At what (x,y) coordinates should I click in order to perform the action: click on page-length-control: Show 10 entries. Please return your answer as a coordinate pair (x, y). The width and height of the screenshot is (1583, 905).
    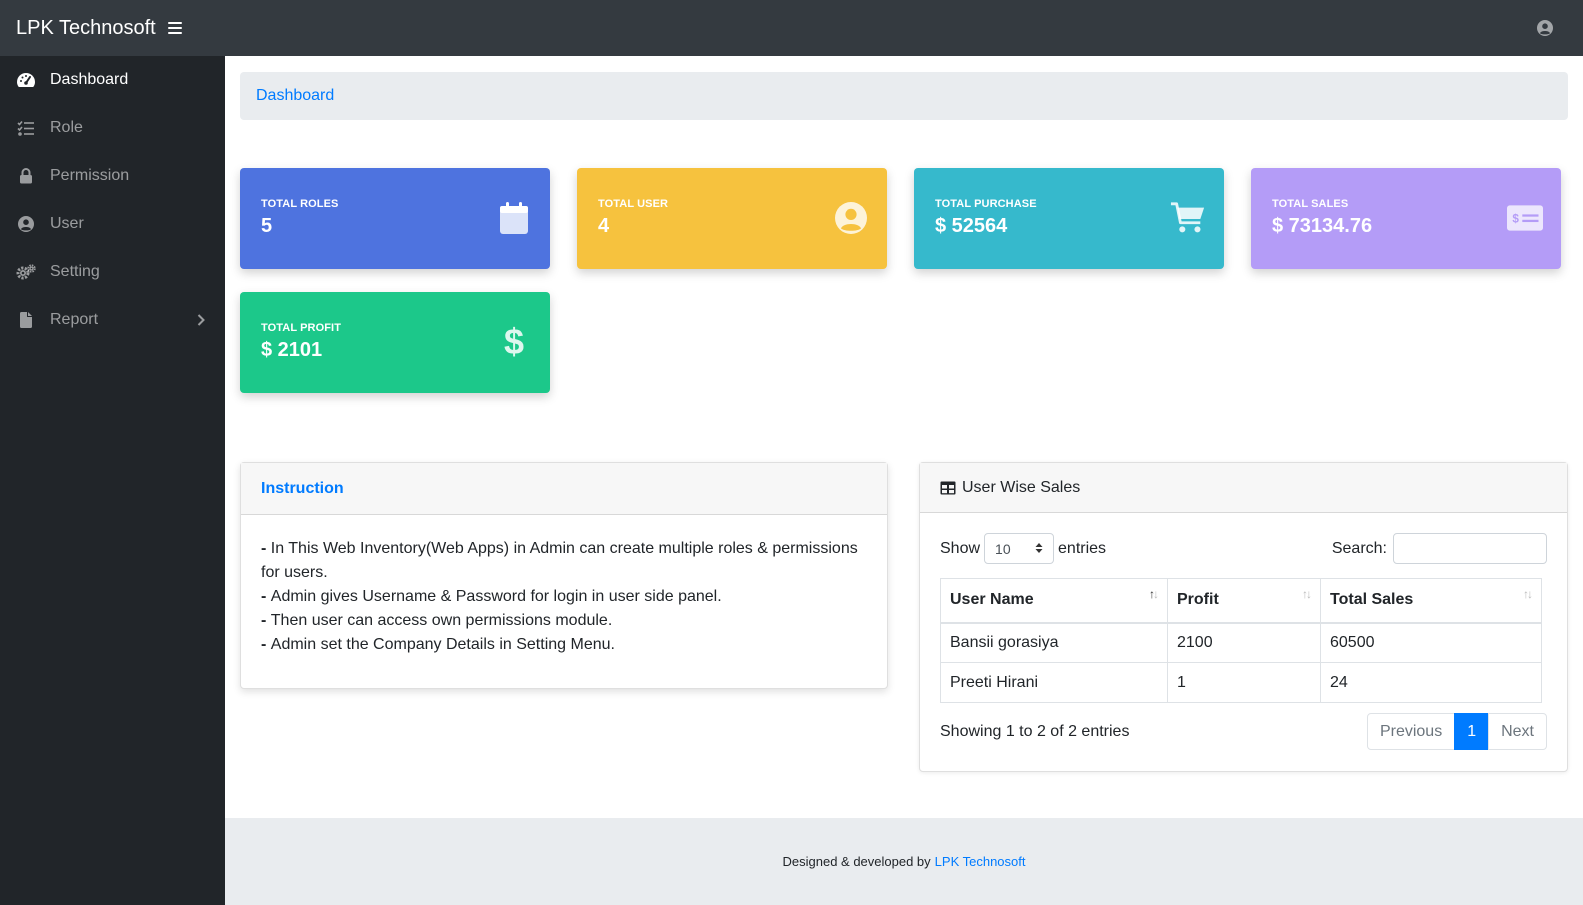
    Looking at the image, I should click on (1023, 548).